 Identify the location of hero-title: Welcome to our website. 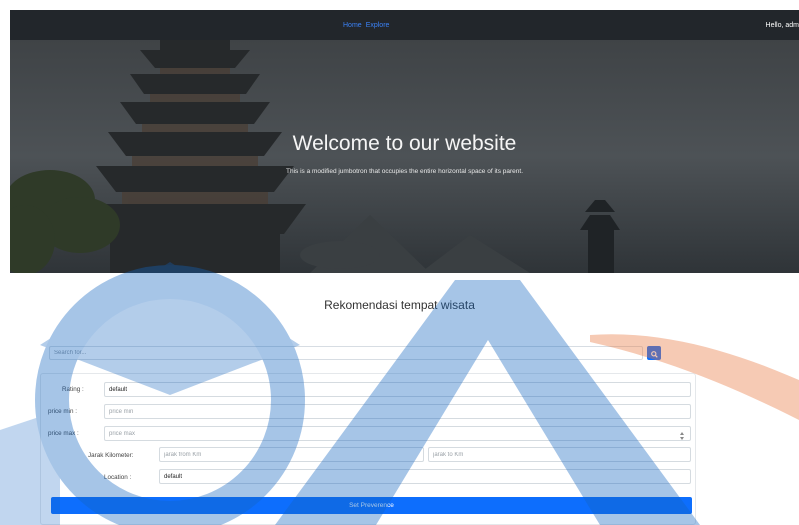
(404, 143).